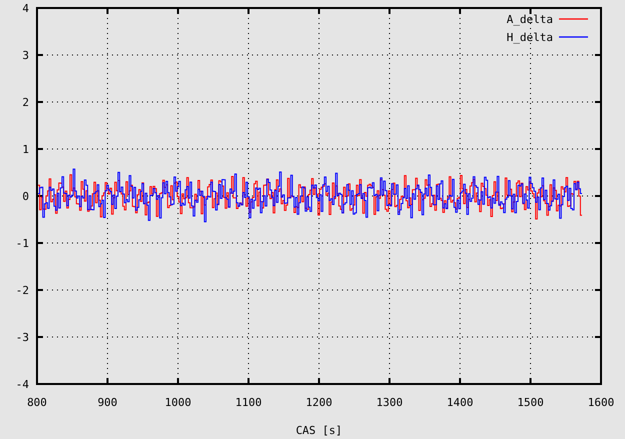 The width and height of the screenshot is (625, 439). What do you see at coordinates (108, 402) in the screenshot?
I see `x-tick-label: 900` at bounding box center [108, 402].